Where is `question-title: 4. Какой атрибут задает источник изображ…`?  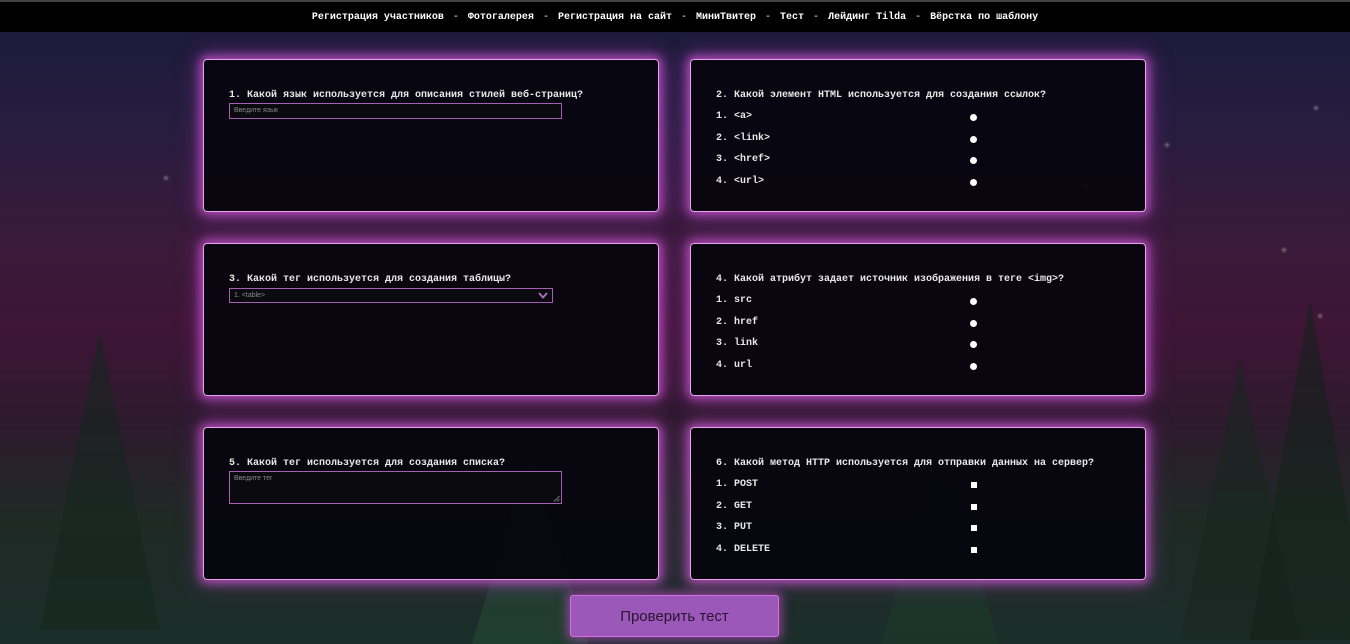
question-title: 4. Какой атрибут задает источник изображ… is located at coordinates (890, 279).